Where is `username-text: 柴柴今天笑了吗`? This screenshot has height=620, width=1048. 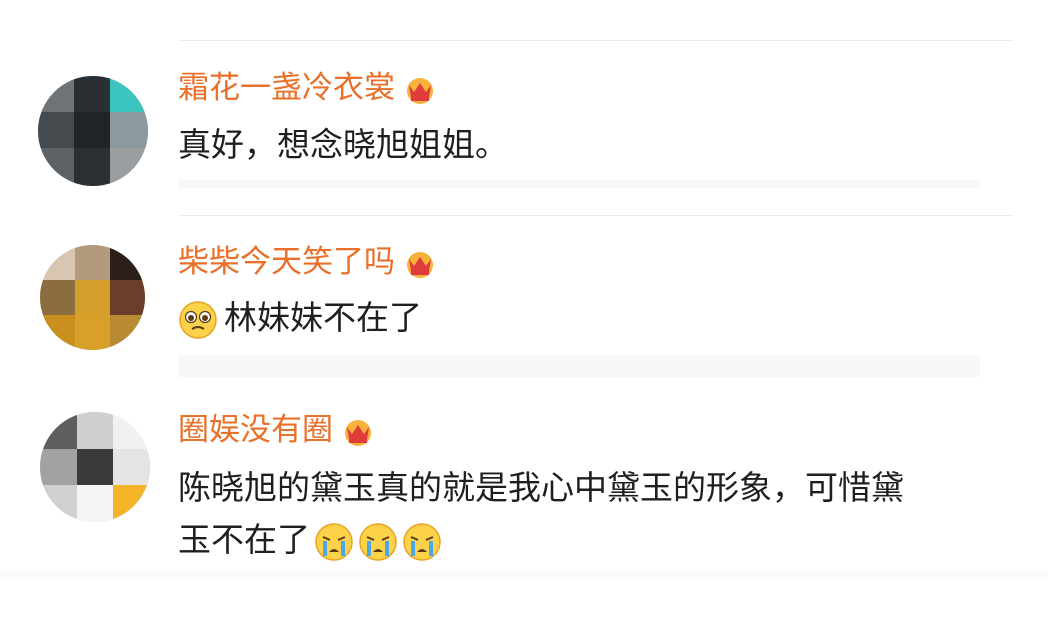 username-text: 柴柴今天笑了吗 is located at coordinates (286, 262).